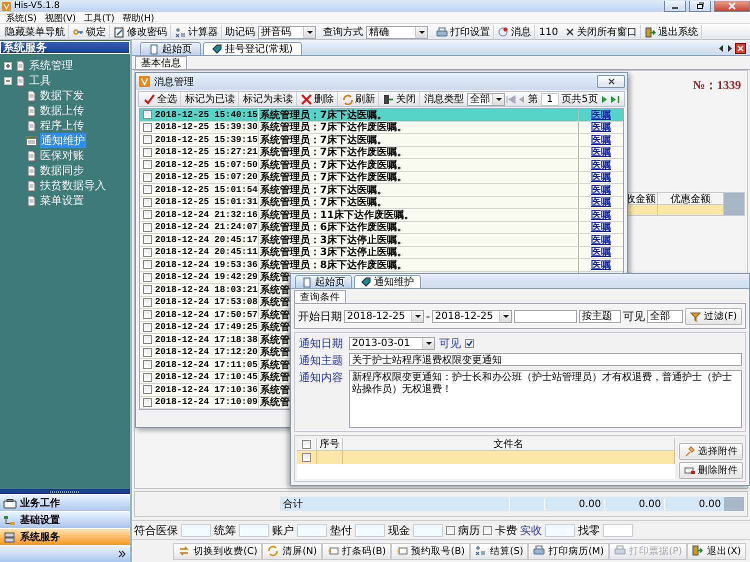 This screenshot has width=750, height=562. I want to click on date-field: 2018-12-25, so click(472, 316).